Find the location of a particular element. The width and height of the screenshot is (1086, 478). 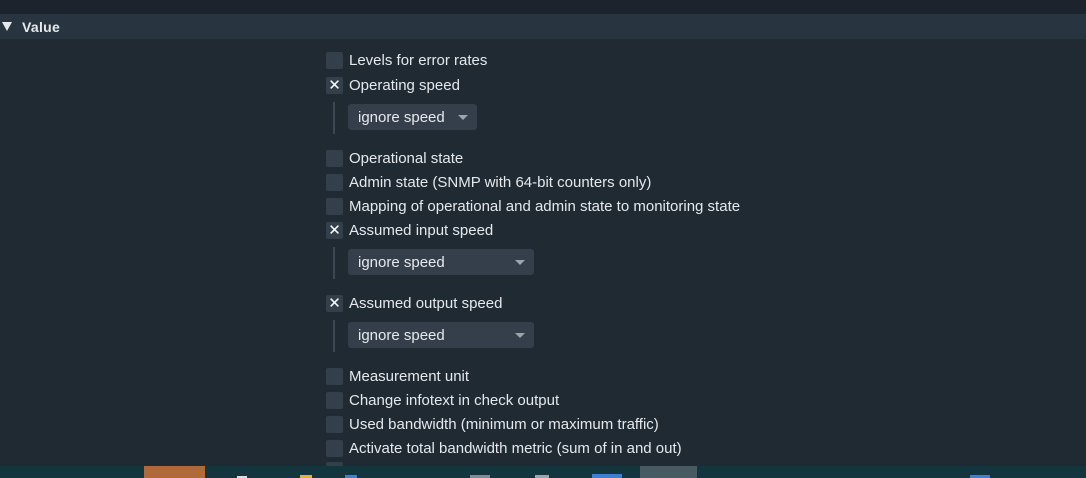

section-title: Value is located at coordinates (41, 26).